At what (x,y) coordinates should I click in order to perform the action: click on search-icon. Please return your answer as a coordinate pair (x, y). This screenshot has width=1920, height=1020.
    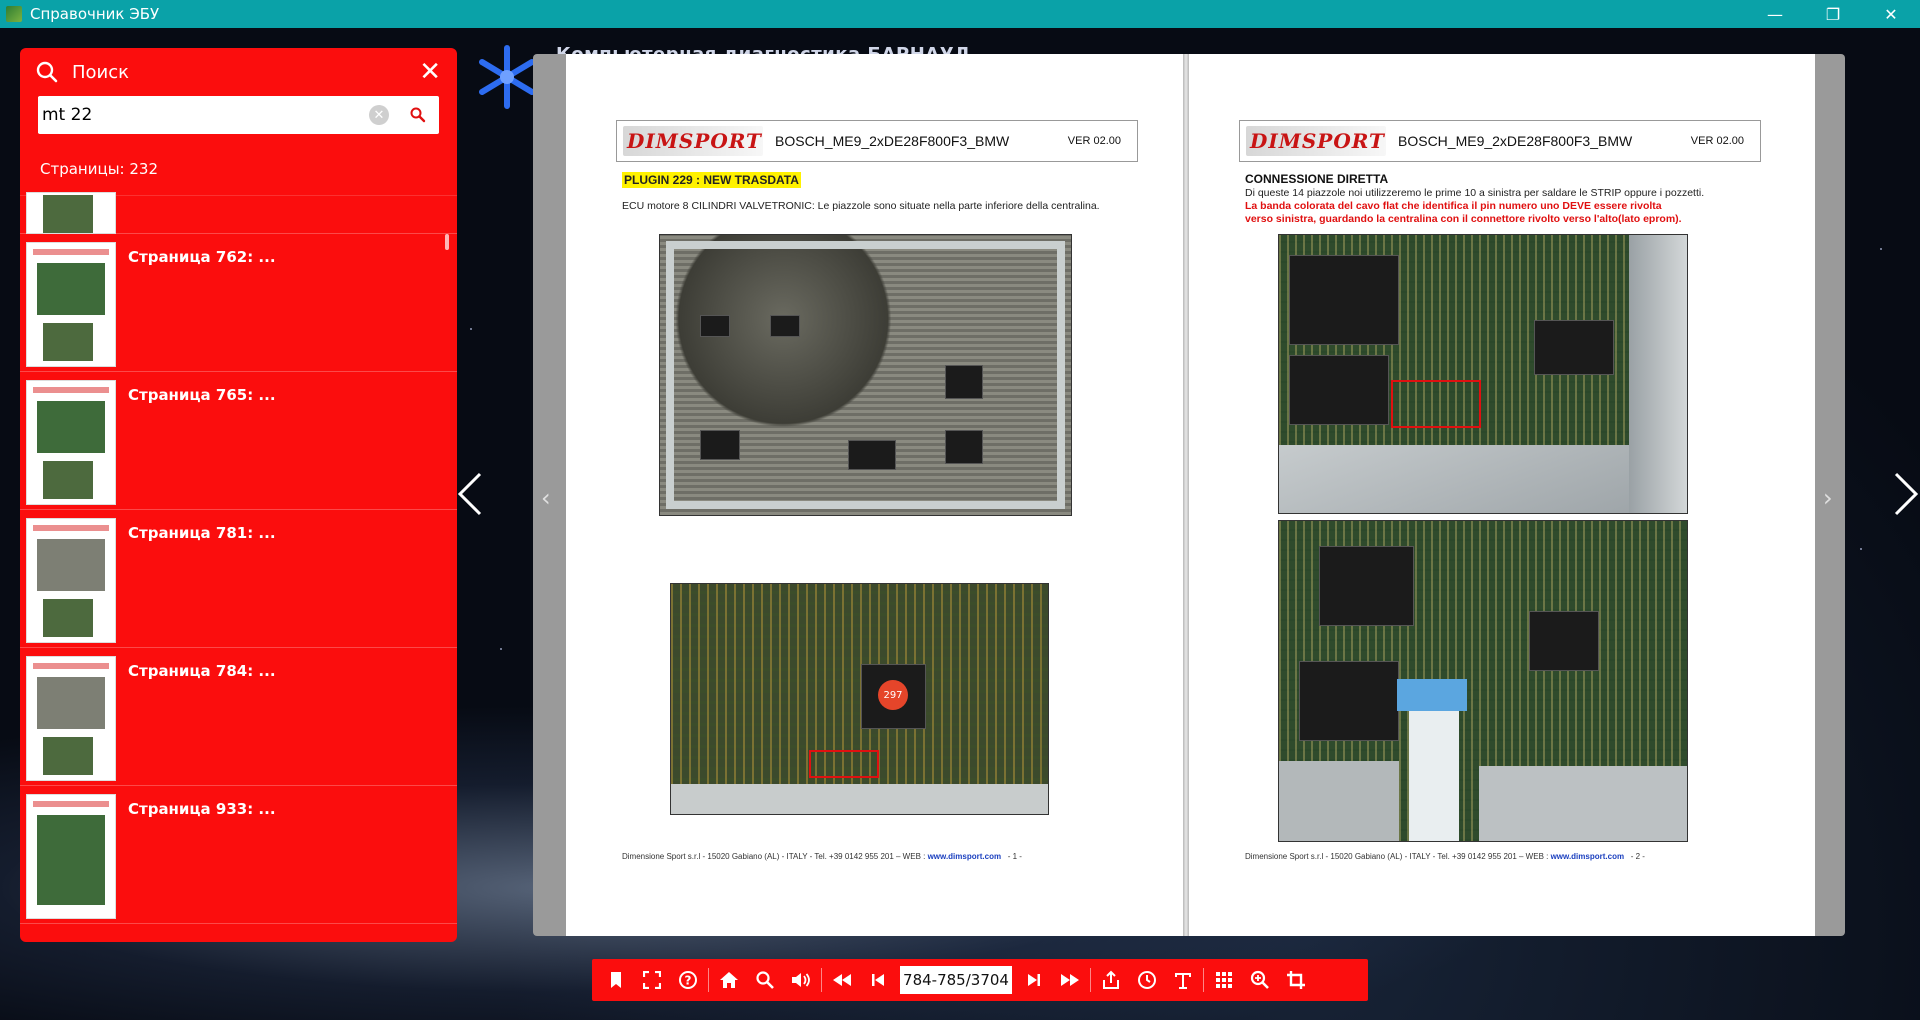
    Looking at the image, I should click on (47, 72).